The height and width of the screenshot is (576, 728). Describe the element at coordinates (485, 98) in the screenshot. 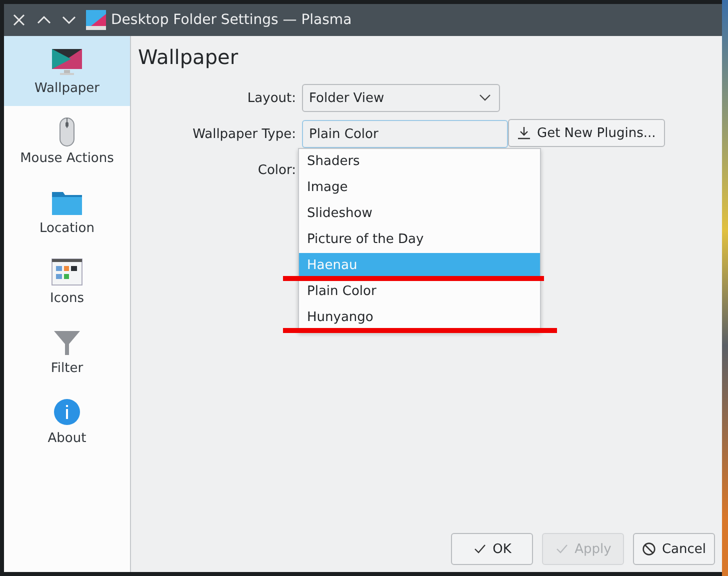

I see `caret-icon` at that location.